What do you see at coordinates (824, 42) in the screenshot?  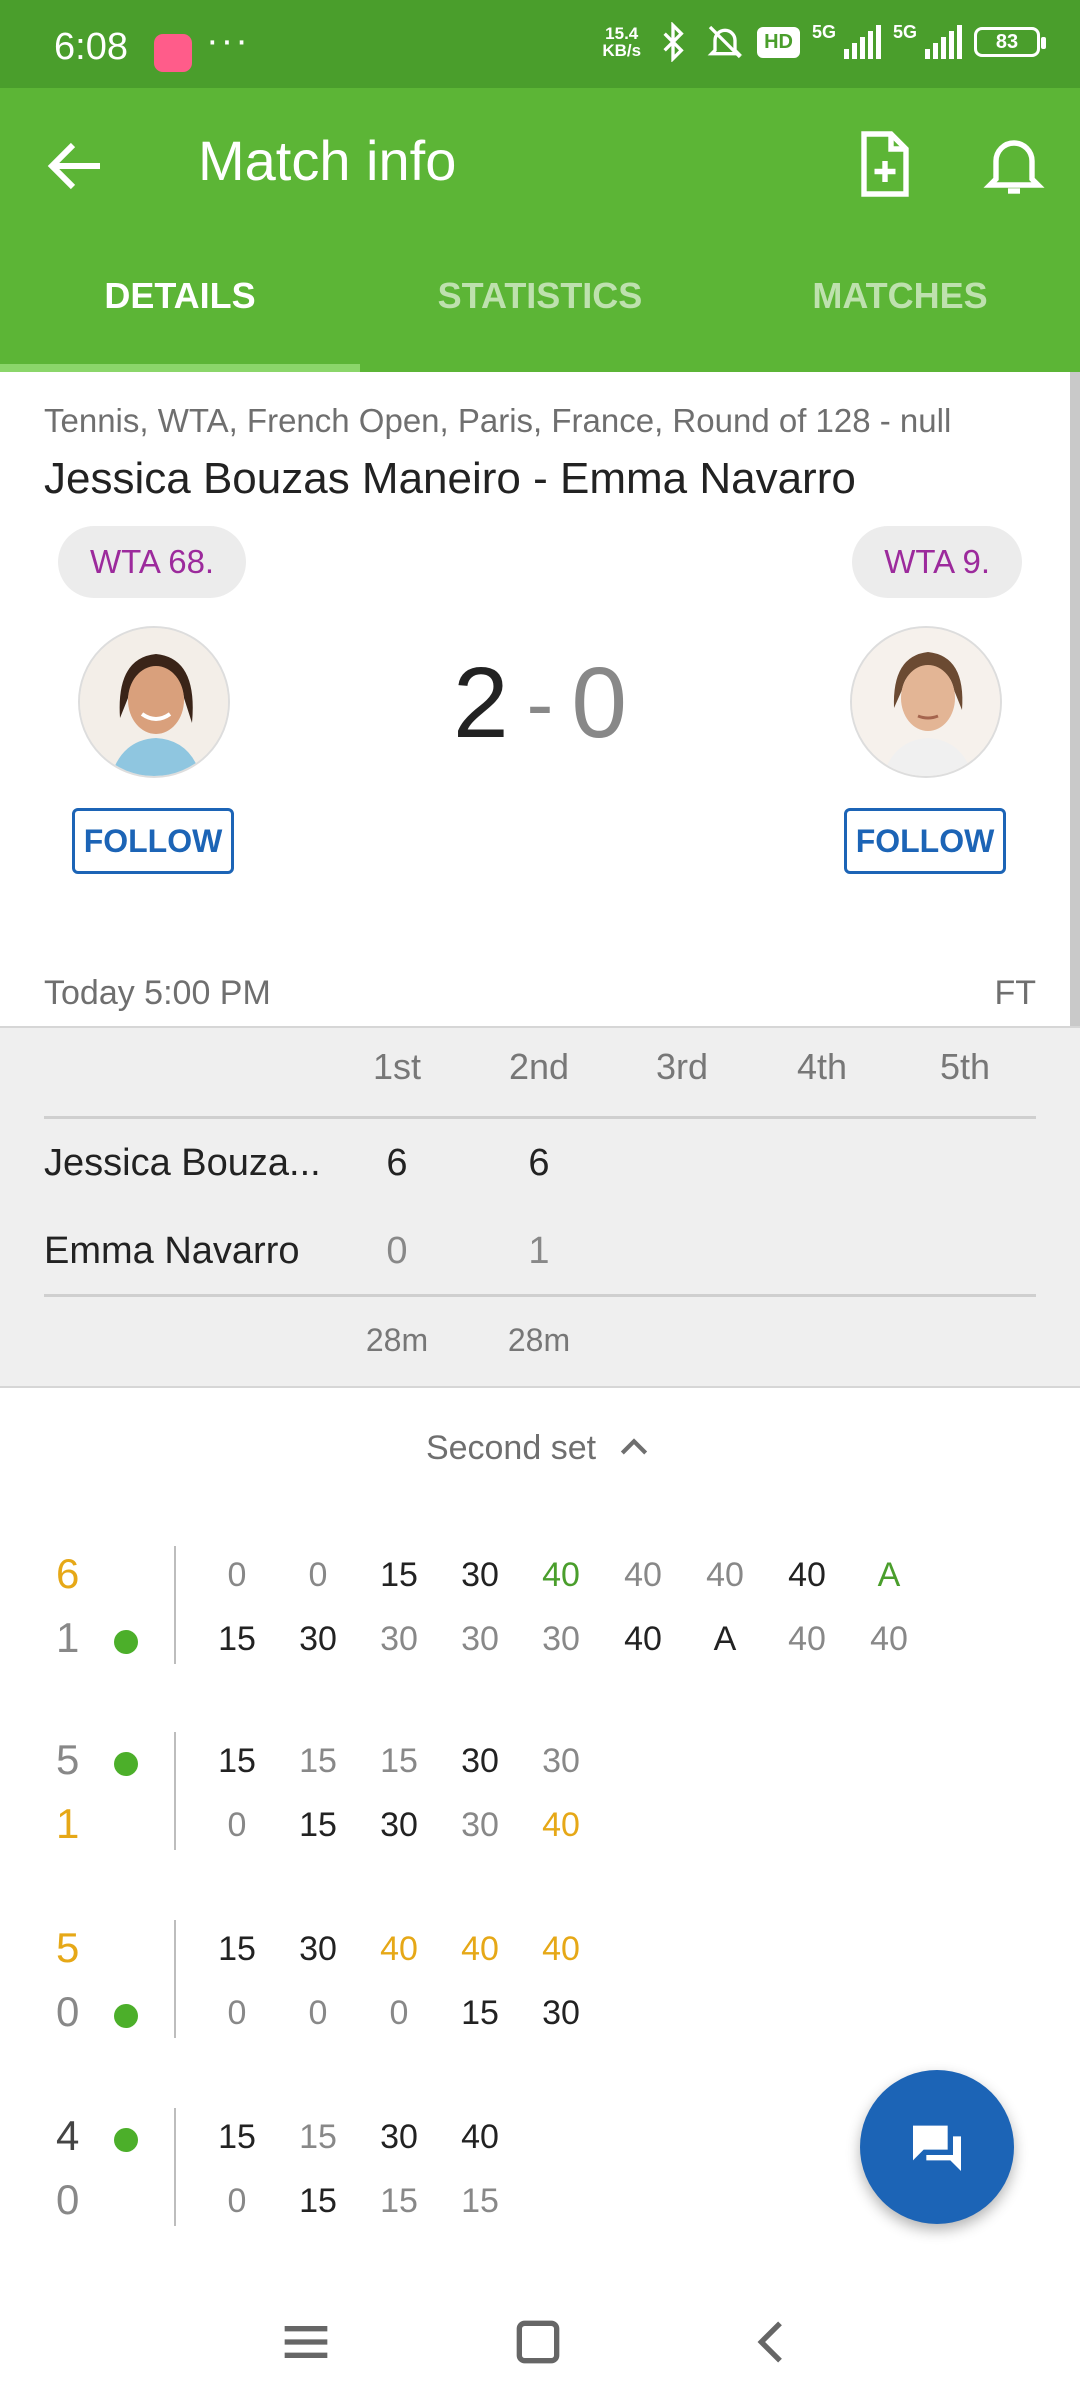 I see `status-icons: 15.4 KB/s HD 5G 5G 83` at bounding box center [824, 42].